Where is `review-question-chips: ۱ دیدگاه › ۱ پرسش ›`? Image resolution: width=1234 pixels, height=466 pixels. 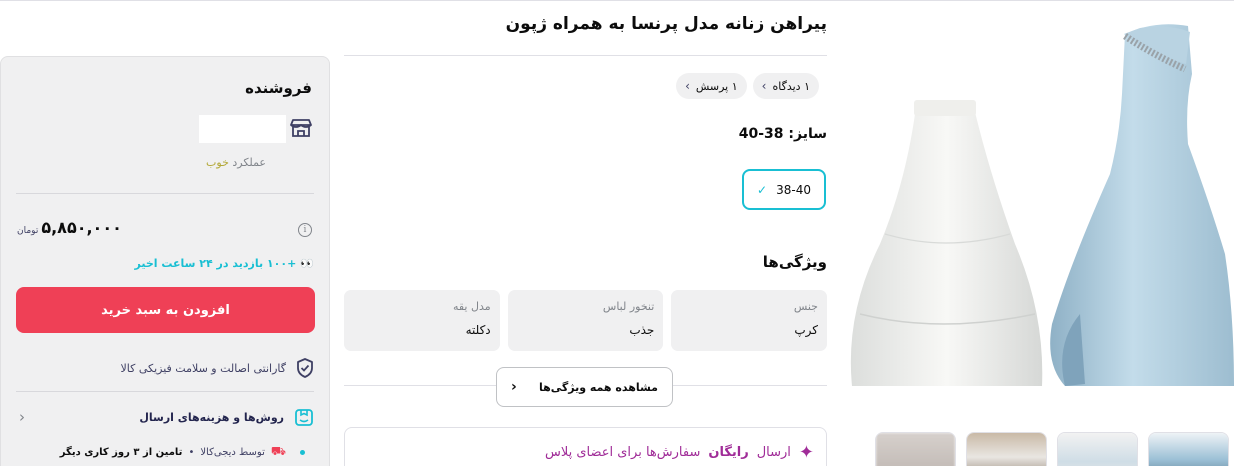 review-question-chips: ۱ دیدگاه › ۱ پرسش › is located at coordinates (747, 86).